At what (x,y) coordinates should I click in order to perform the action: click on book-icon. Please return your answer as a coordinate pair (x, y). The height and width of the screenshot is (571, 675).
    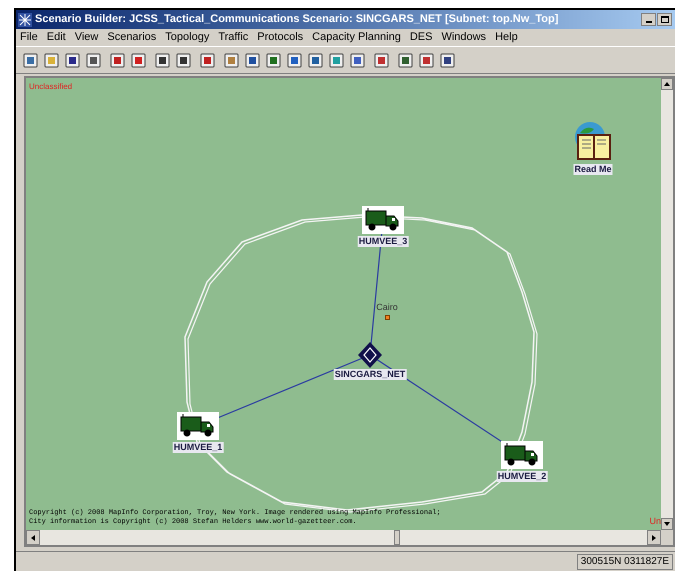
    Looking at the image, I should click on (593, 142).